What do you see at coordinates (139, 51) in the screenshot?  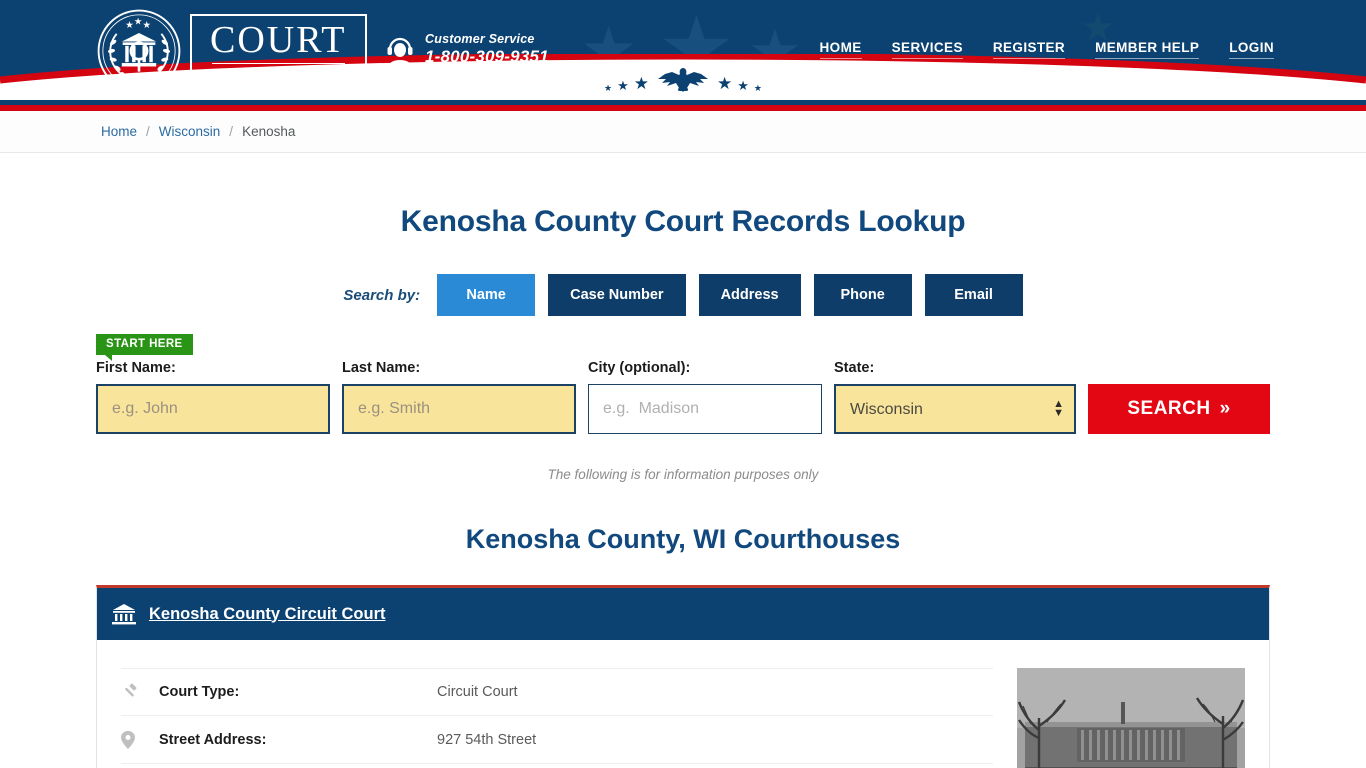 I see `court-seal-icon: ★ ★ ★` at bounding box center [139, 51].